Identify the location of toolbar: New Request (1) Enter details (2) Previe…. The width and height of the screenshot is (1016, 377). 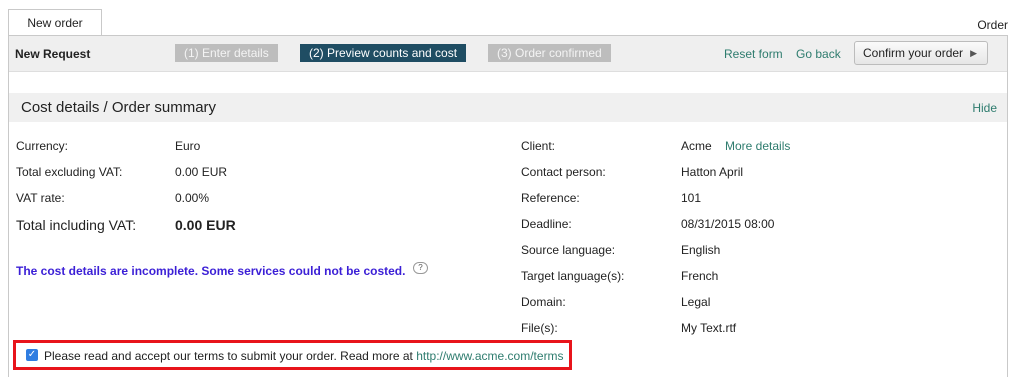
(508, 54).